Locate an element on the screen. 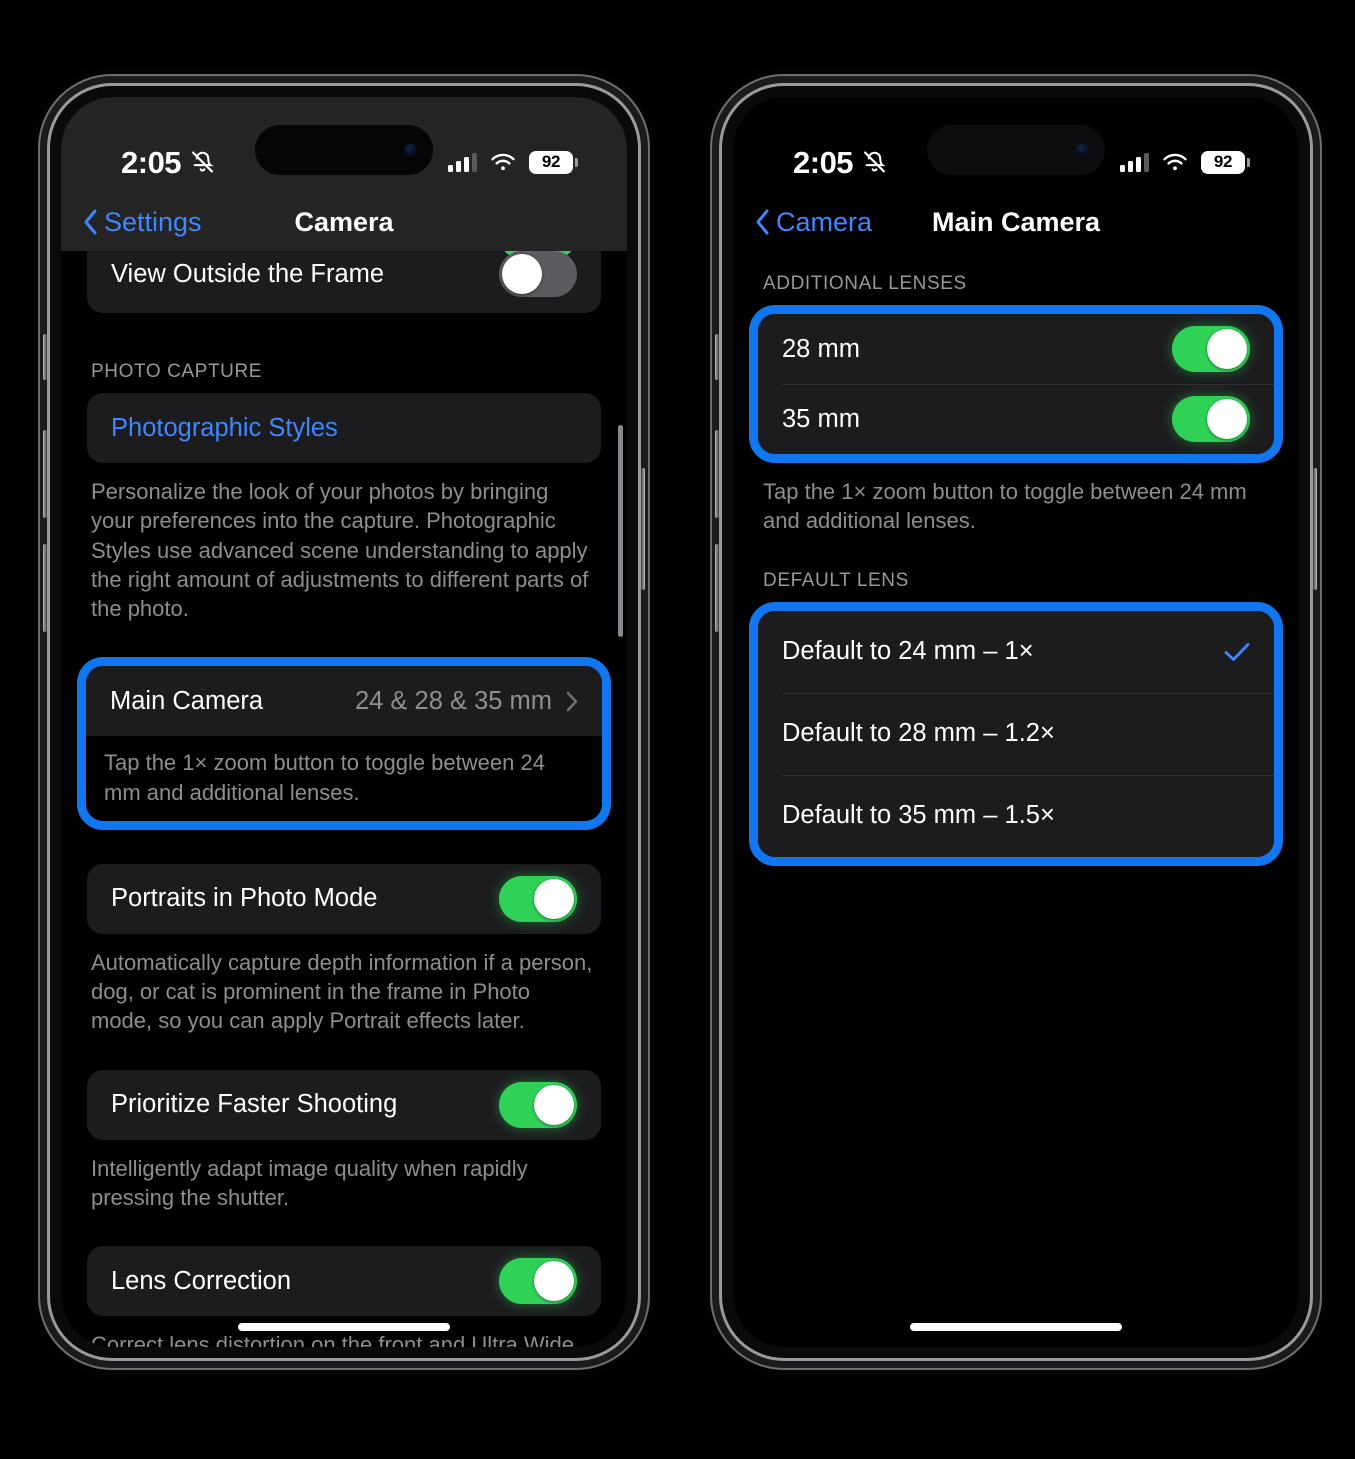 This screenshot has height=1459, width=1355. row-label: 28 mm is located at coordinates (821, 348).